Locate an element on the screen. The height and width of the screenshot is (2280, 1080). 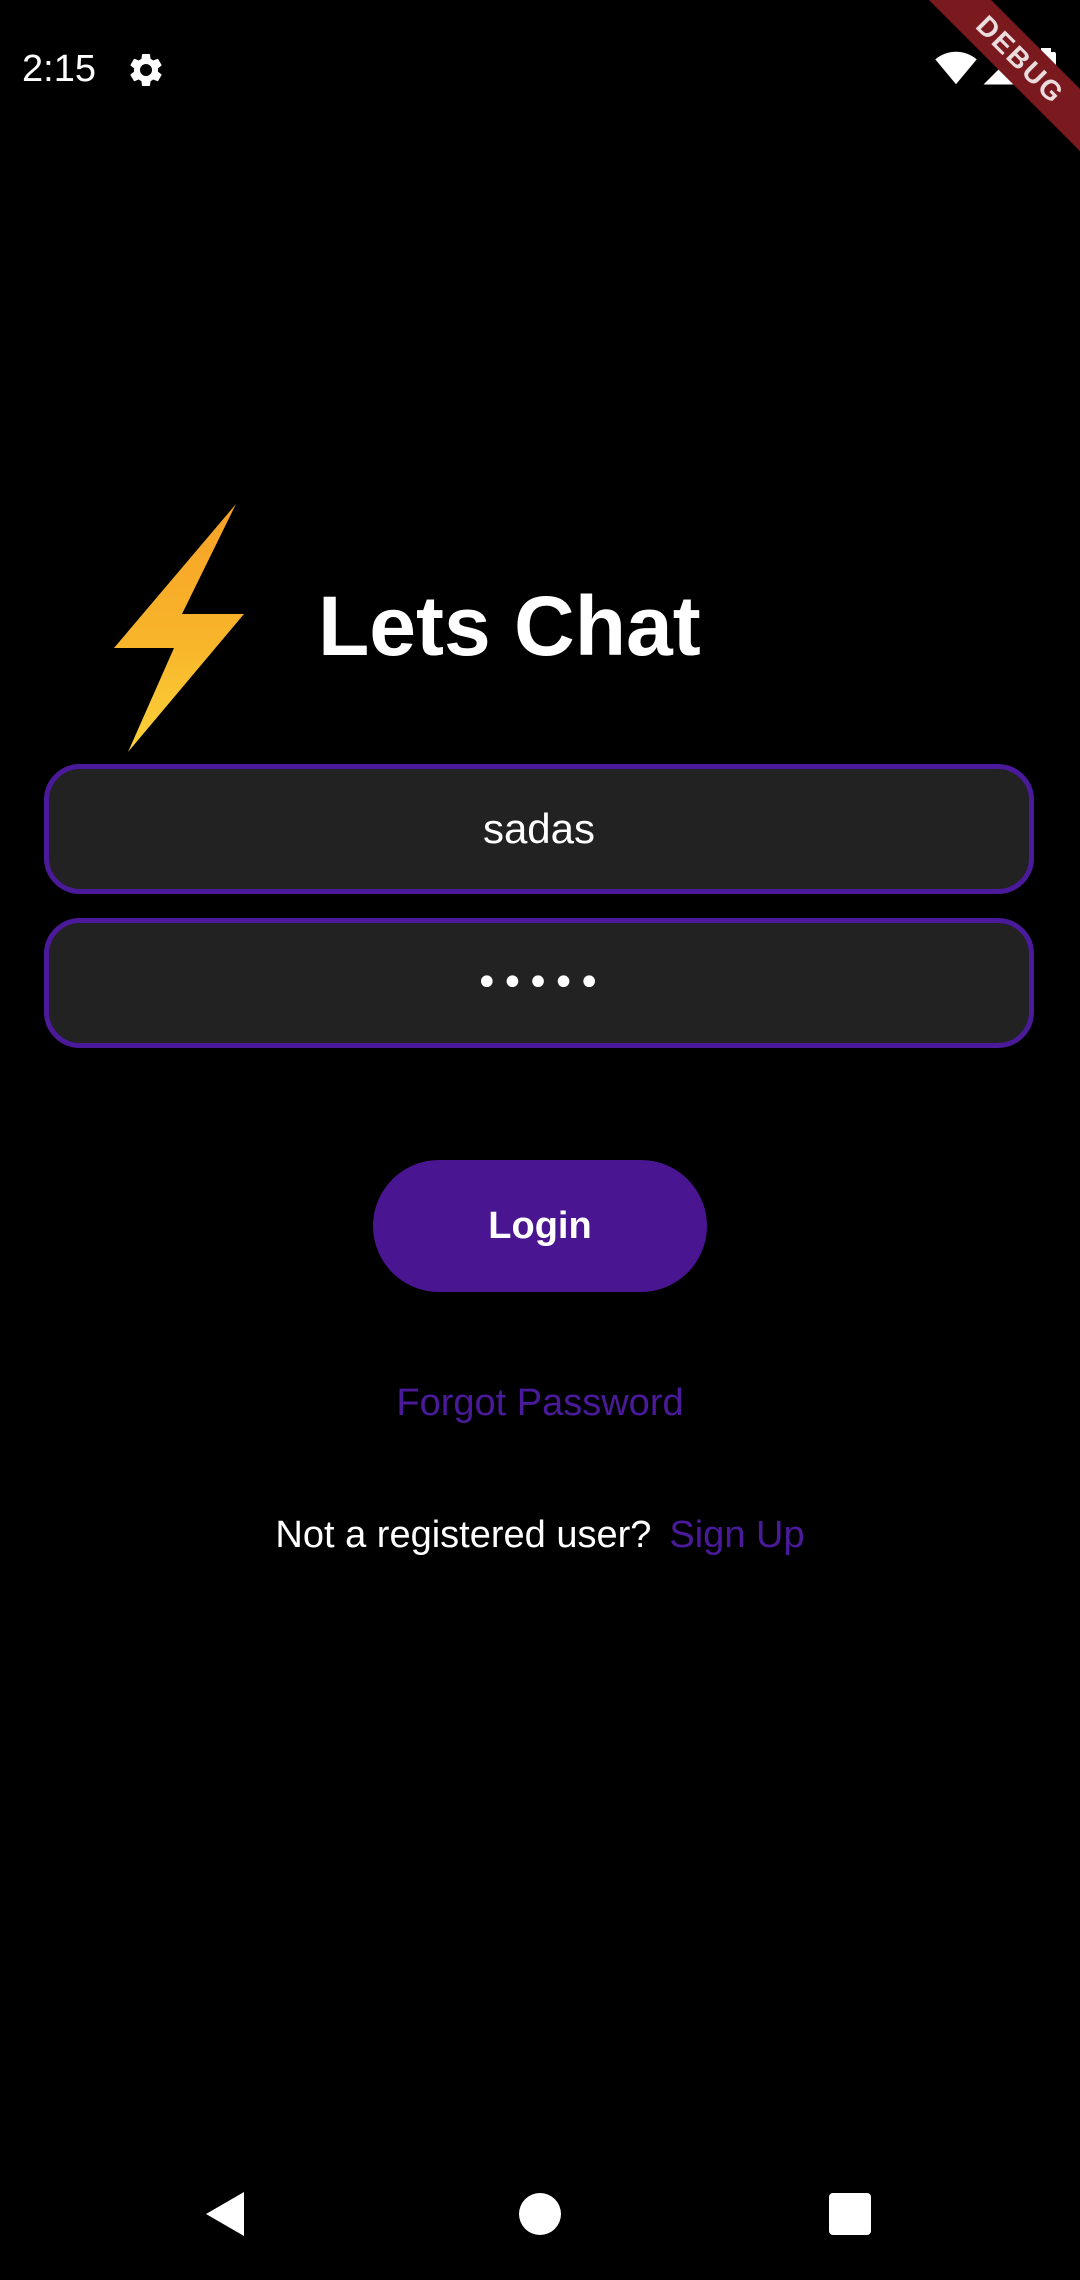
debug-banner: DEBUG is located at coordinates (1000, 80).